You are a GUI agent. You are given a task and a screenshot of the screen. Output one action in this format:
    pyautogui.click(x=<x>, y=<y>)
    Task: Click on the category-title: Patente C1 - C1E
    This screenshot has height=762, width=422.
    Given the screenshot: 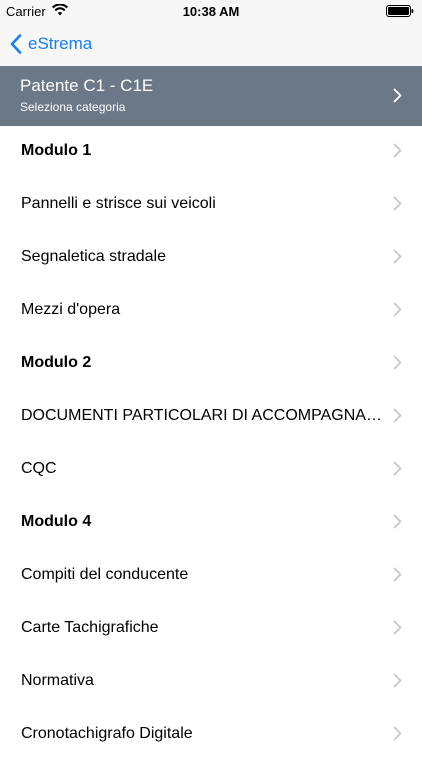 What is the action you would take?
    pyautogui.click(x=87, y=85)
    